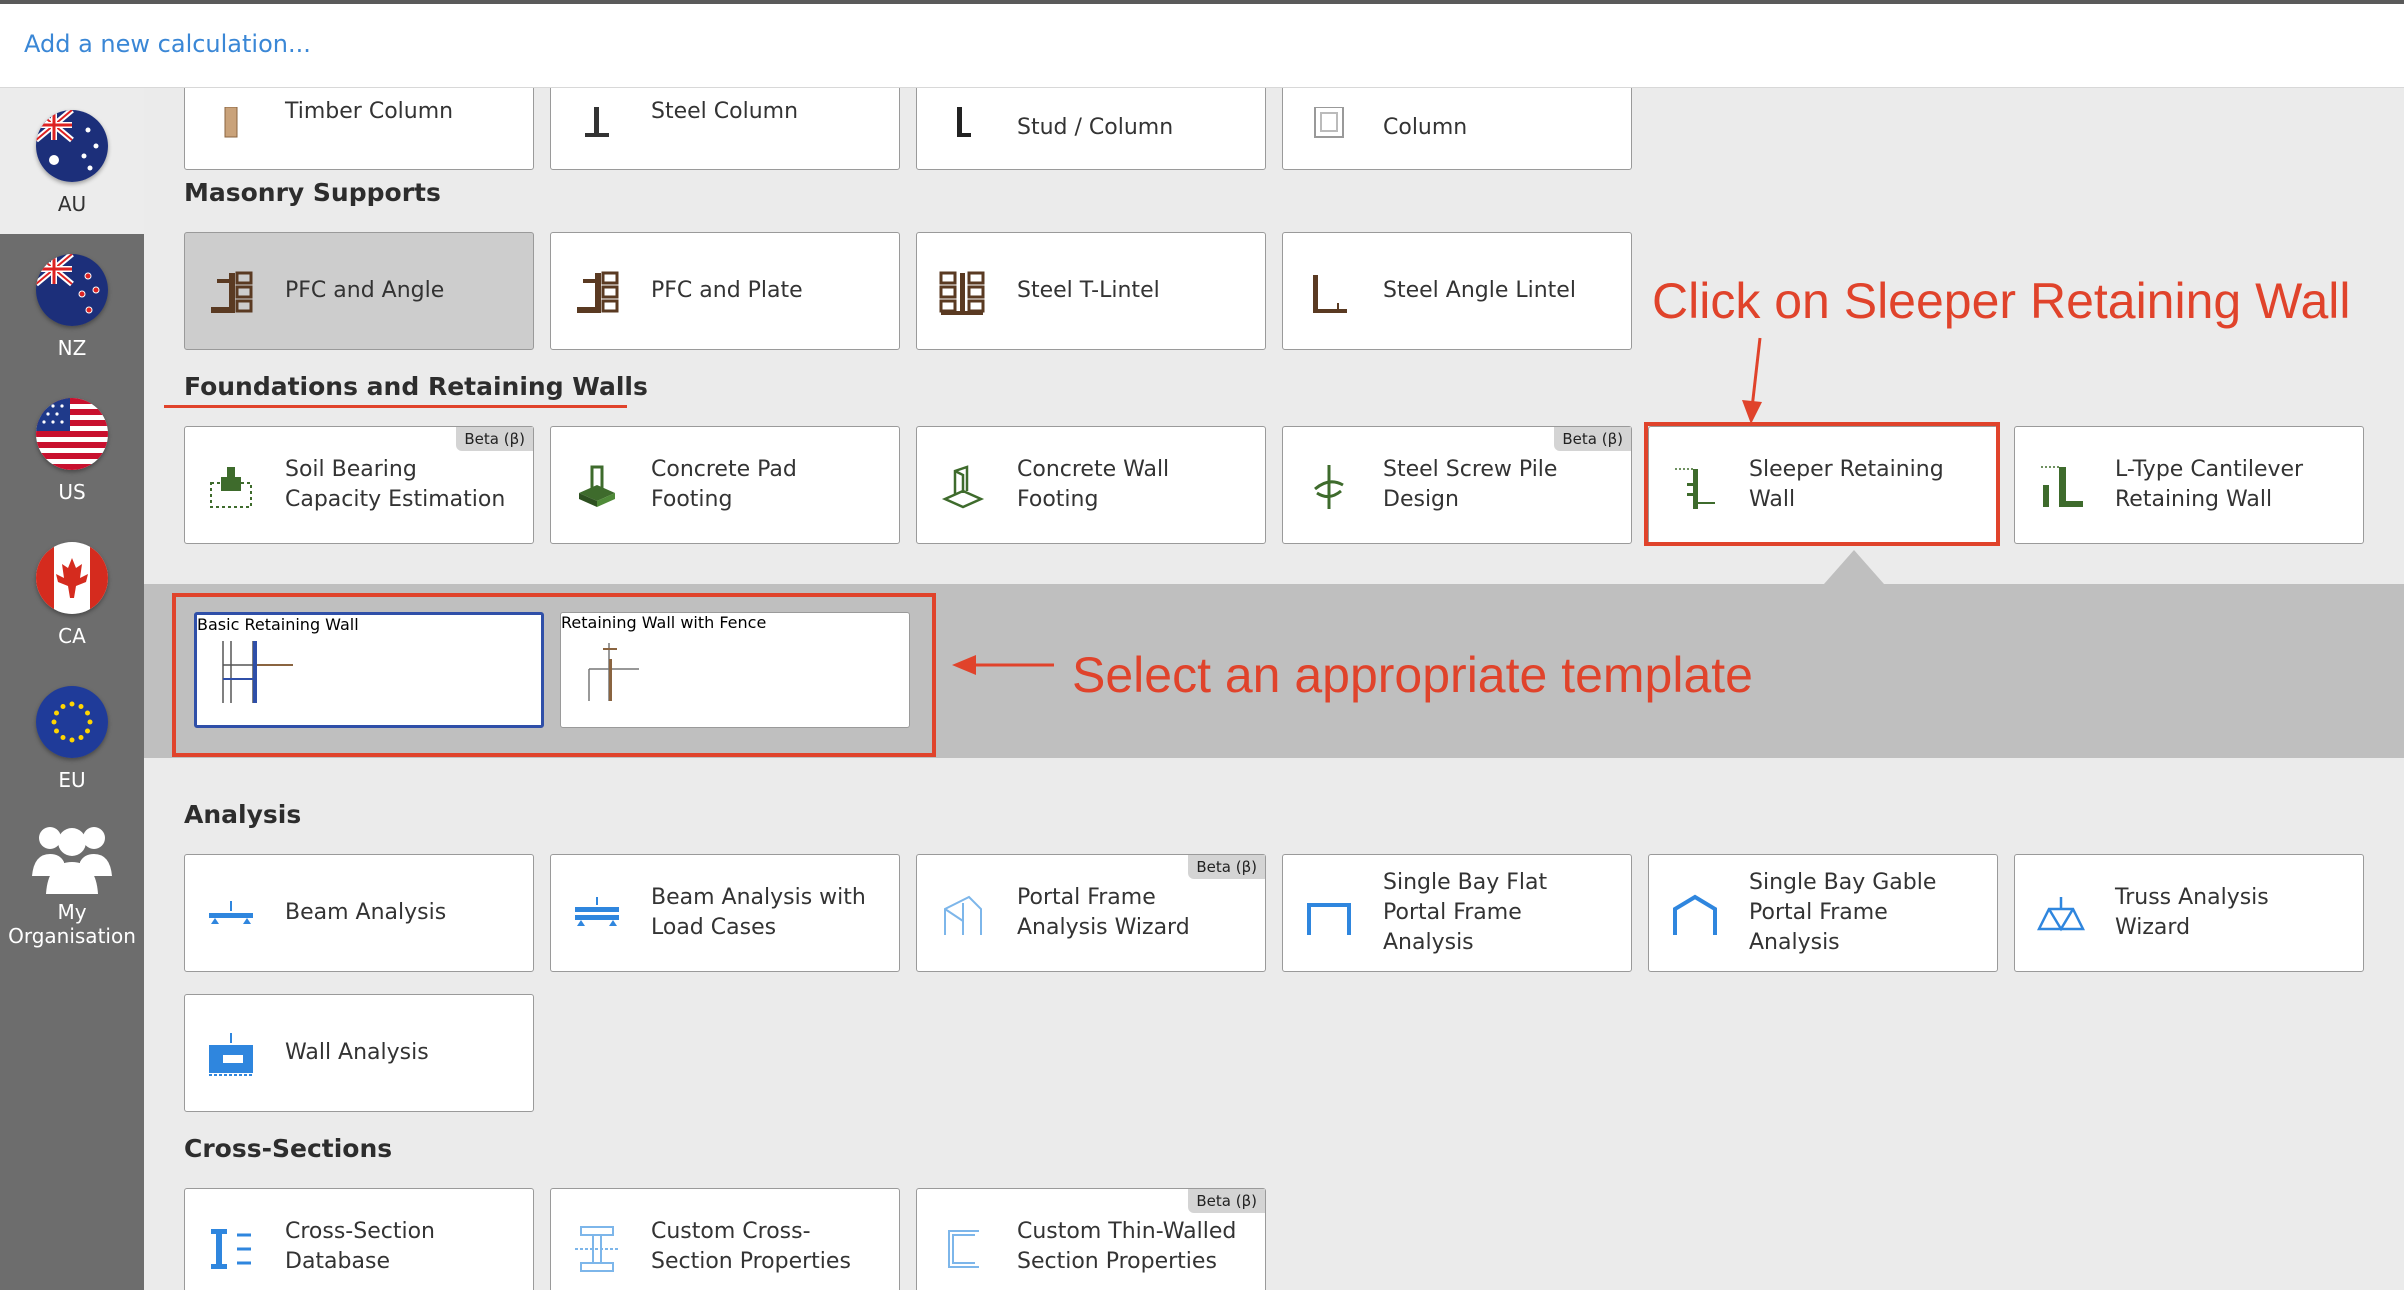 The image size is (2404, 1290). Describe the element at coordinates (2192, 912) in the screenshot. I see `card-label: Truss Analysis Wizard` at that location.